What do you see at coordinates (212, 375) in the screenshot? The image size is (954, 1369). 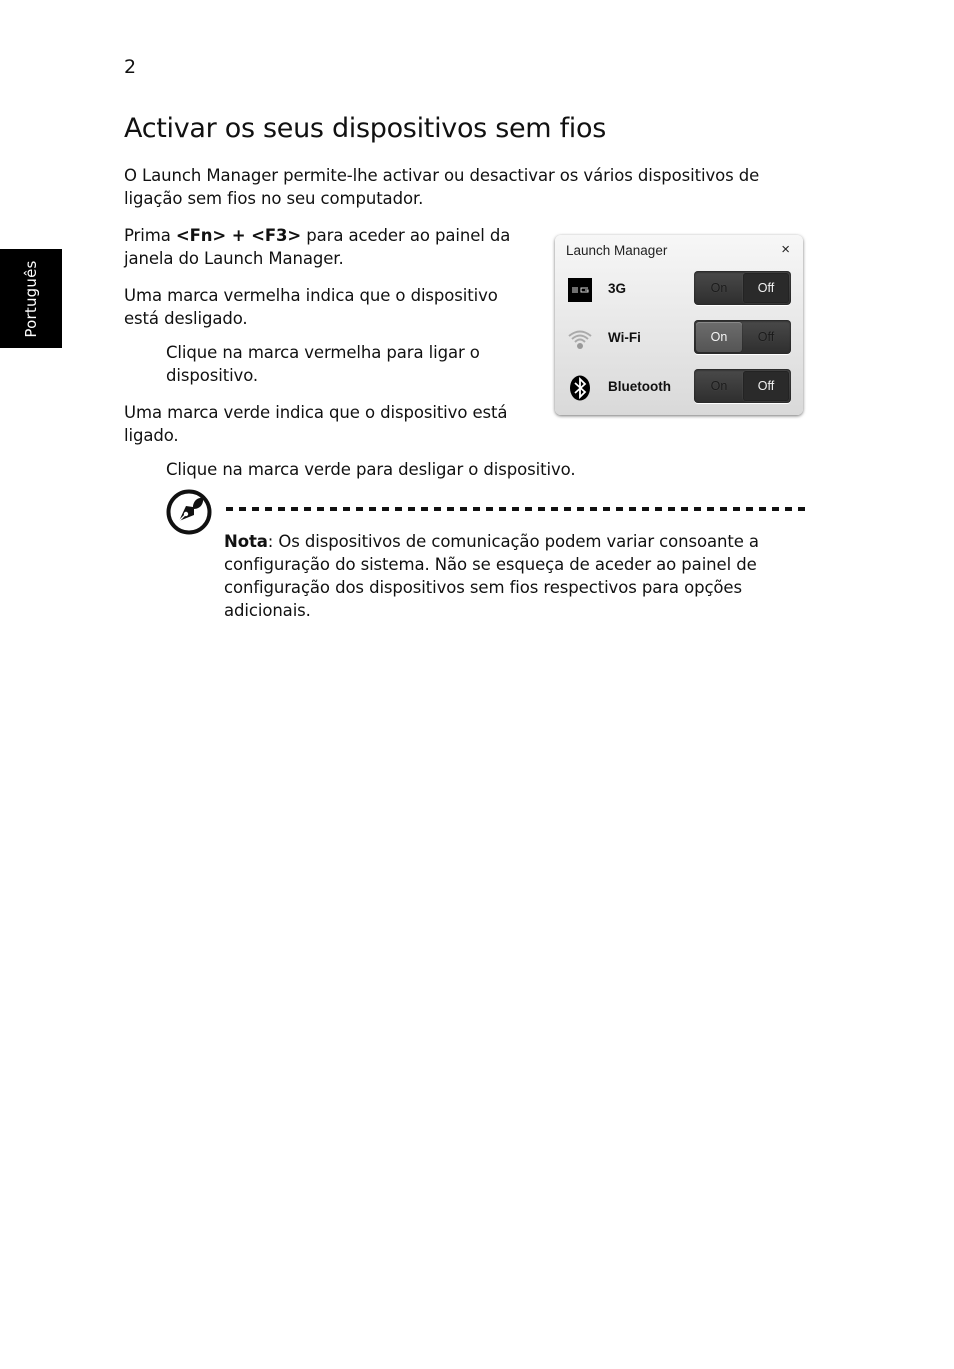 I see `red-action-text: dispositivo.` at bounding box center [212, 375].